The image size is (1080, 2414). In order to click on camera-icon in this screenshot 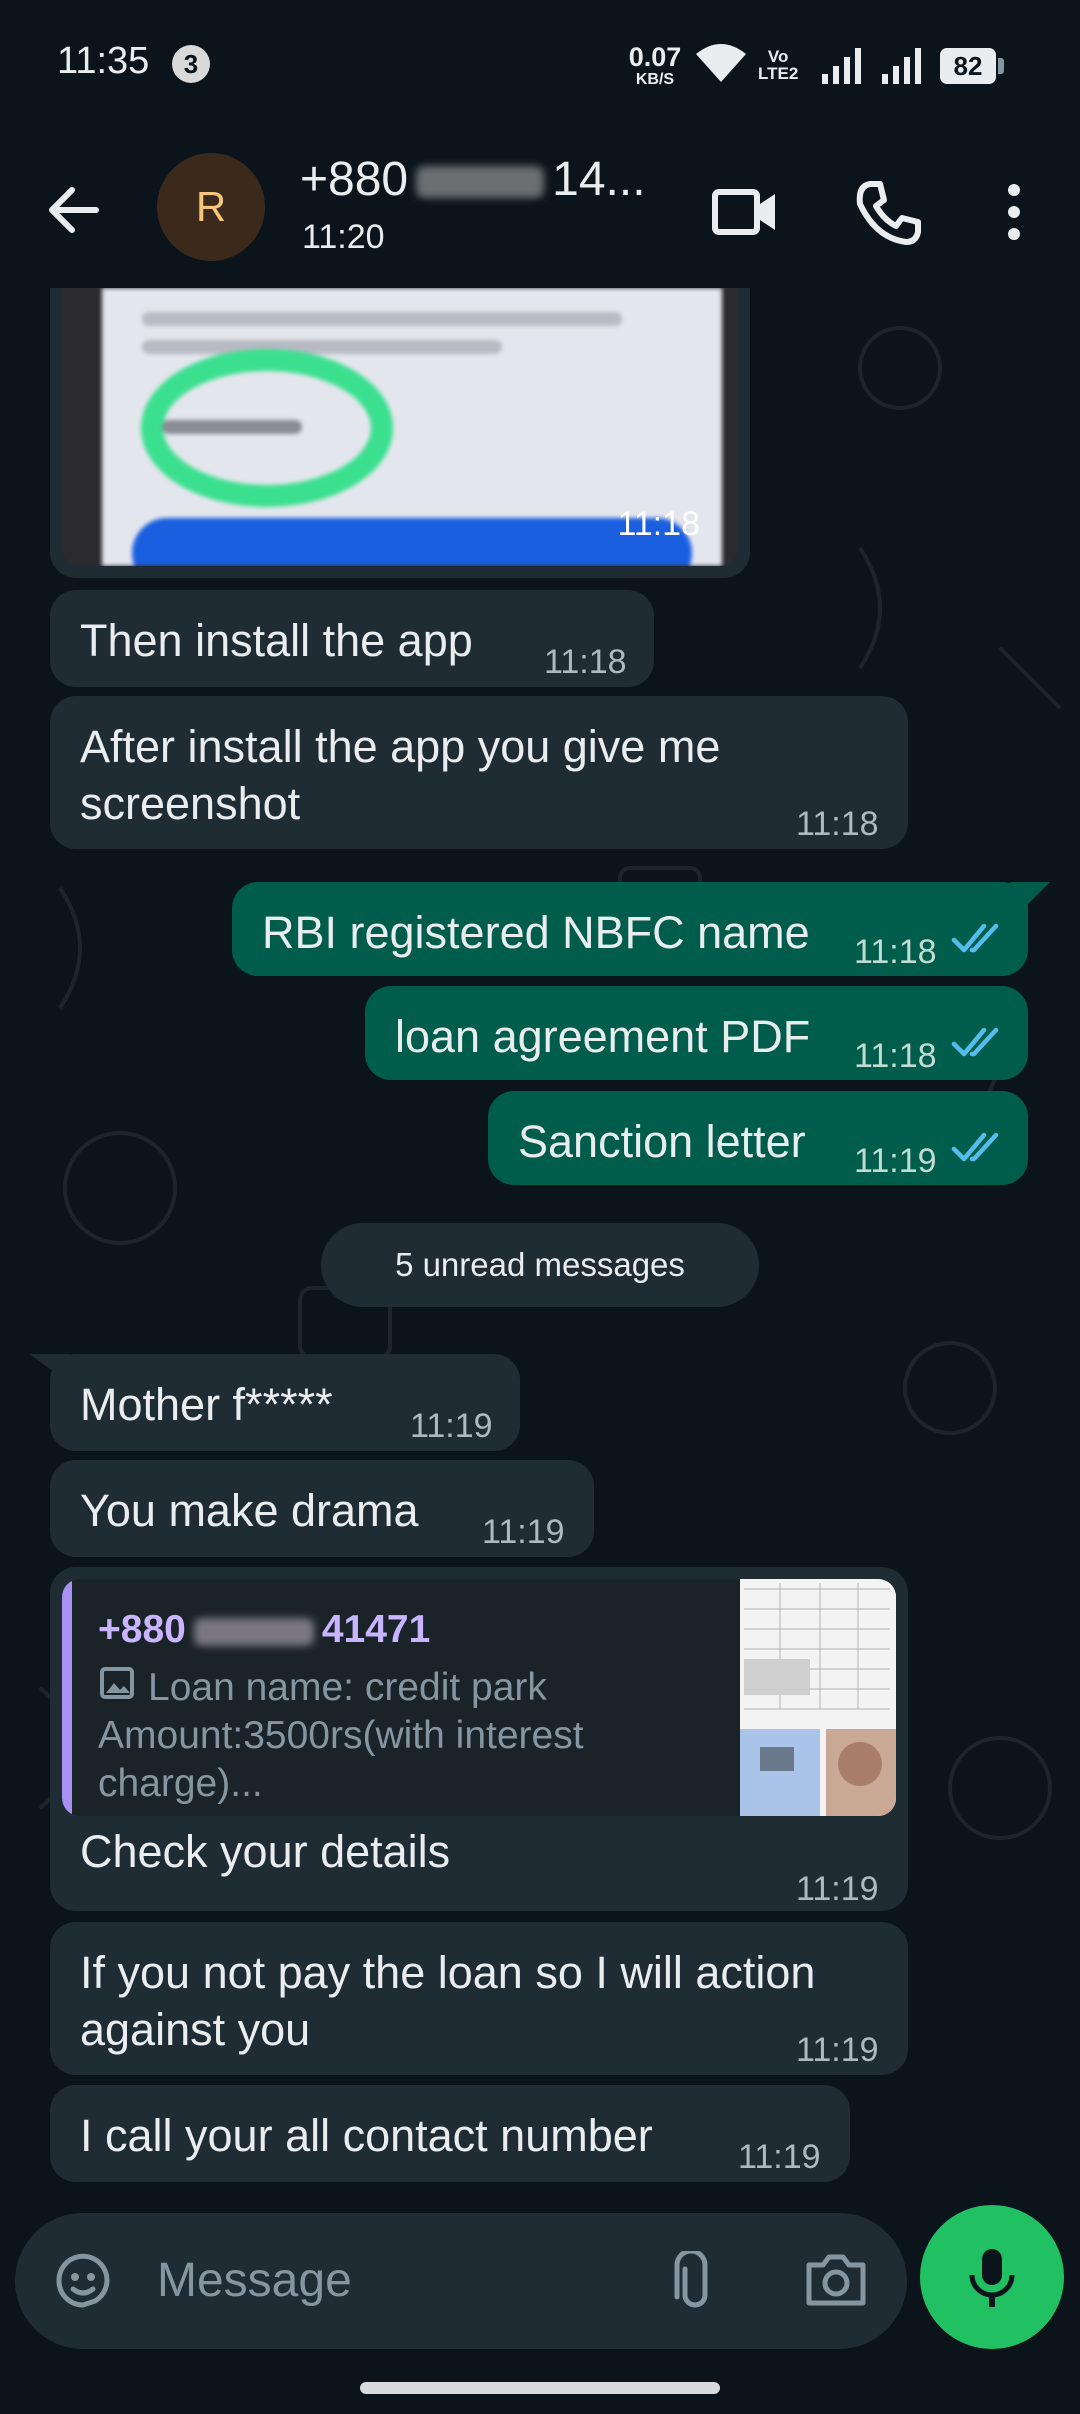, I will do `click(836, 2280)`.